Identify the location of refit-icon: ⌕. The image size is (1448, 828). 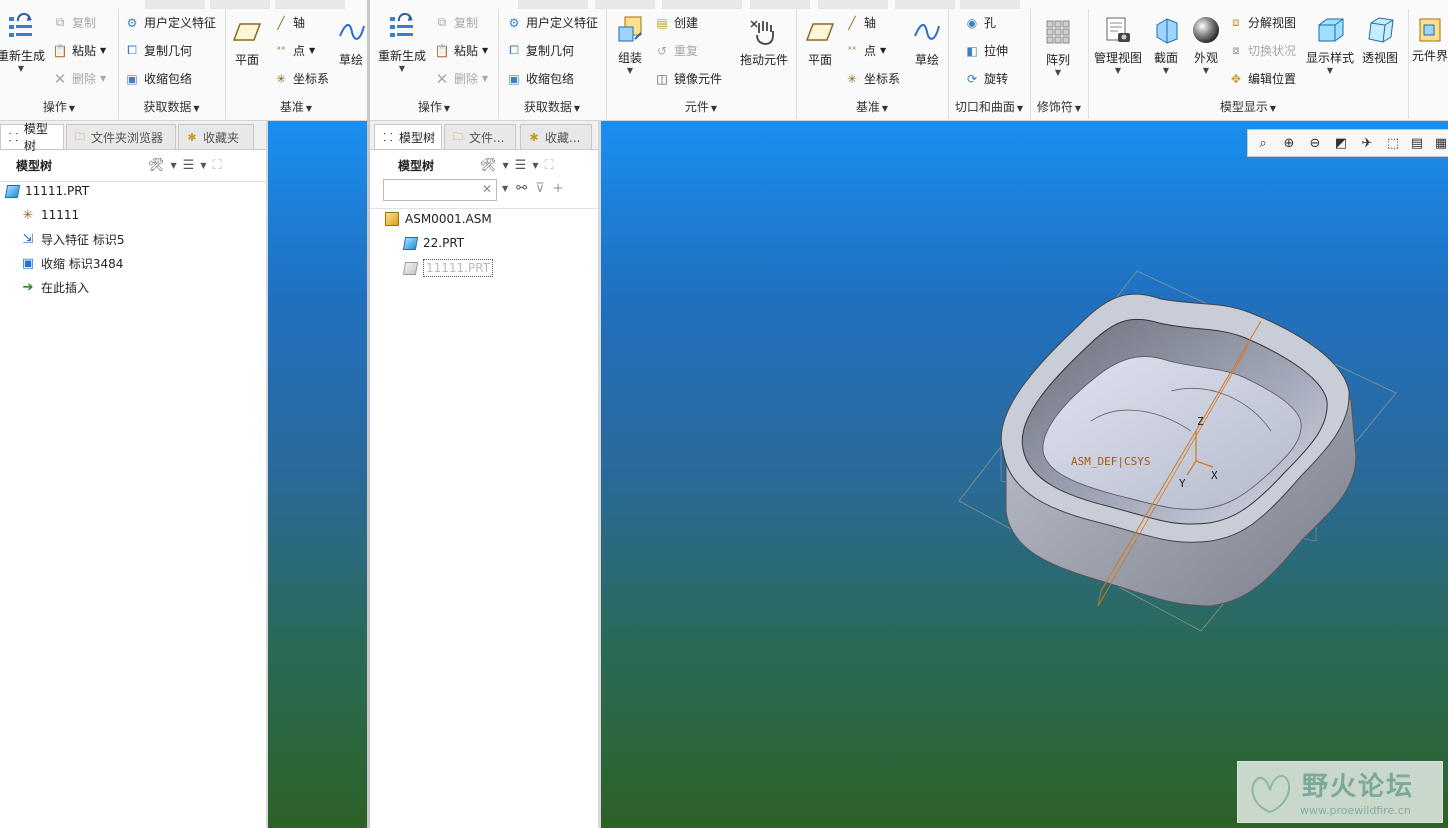
(1263, 143).